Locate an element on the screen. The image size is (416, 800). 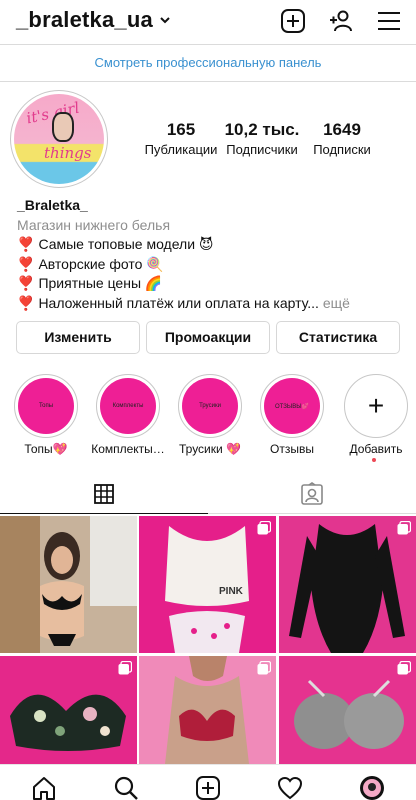
highlight-tops: Топы Топы💖 is located at coordinates (46, 415).